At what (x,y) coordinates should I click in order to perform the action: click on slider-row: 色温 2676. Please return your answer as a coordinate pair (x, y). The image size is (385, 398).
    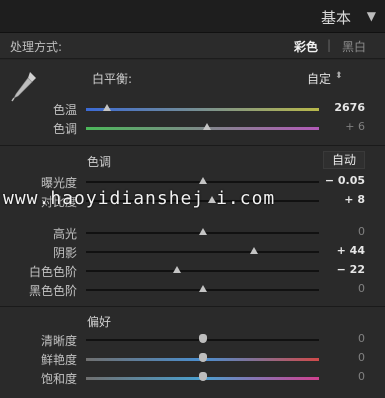
    Looking at the image, I should click on (192, 109).